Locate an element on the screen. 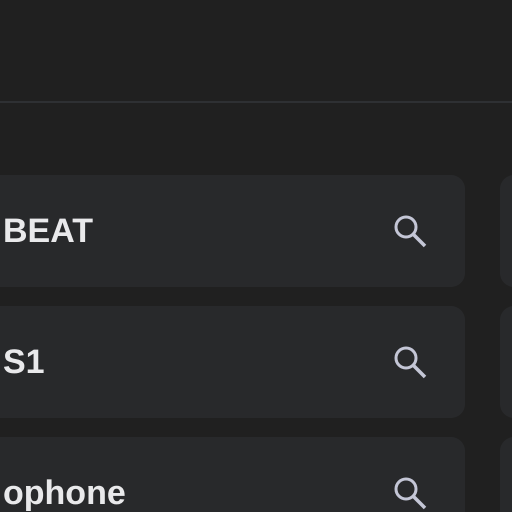 The height and width of the screenshot is (512, 512). card-title: S1 is located at coordinates (24, 362).